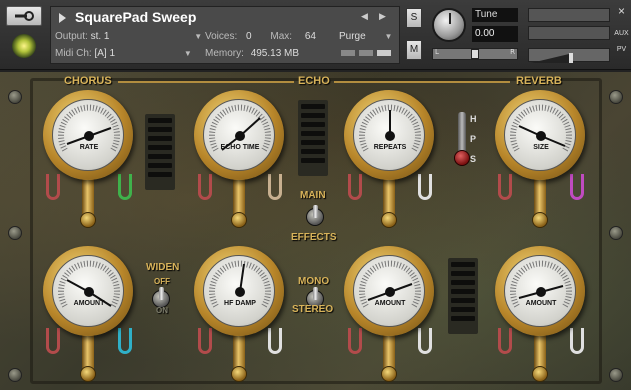  What do you see at coordinates (495, 34) in the screenshot?
I see `tune-value: 0.00` at bounding box center [495, 34].